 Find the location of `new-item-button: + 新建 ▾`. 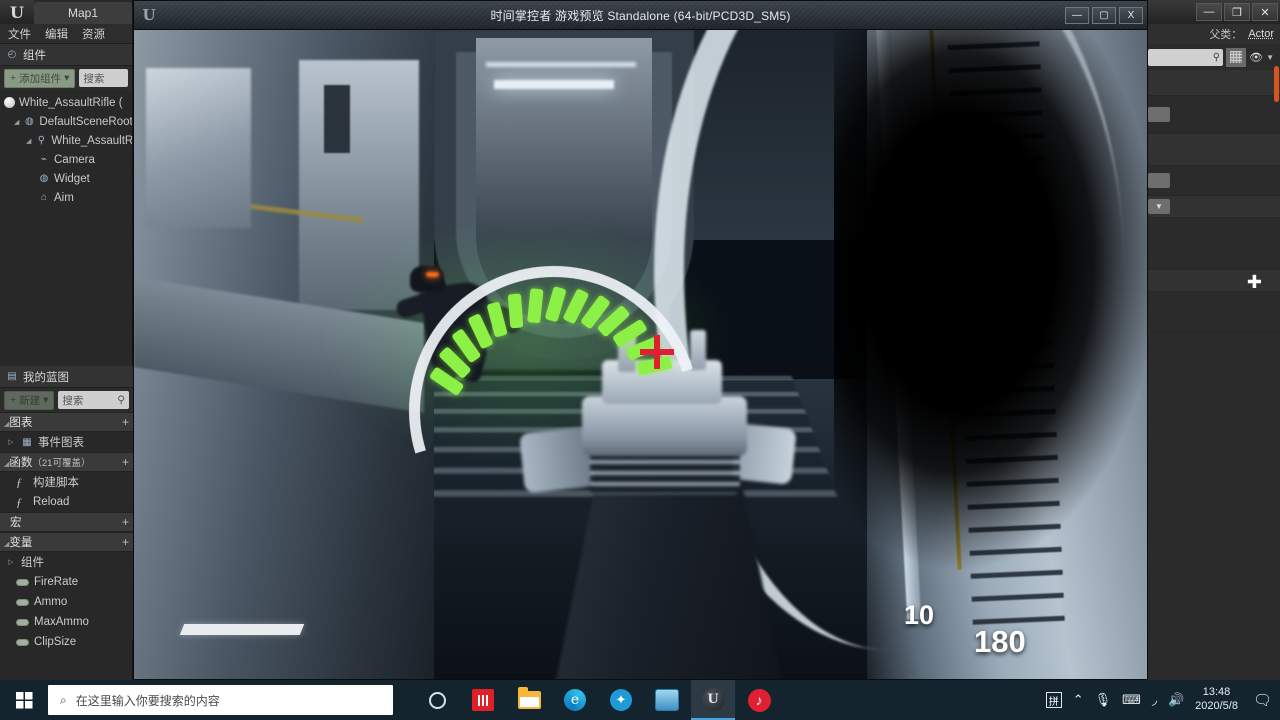

new-item-button: + 新建 ▾ is located at coordinates (29, 400).